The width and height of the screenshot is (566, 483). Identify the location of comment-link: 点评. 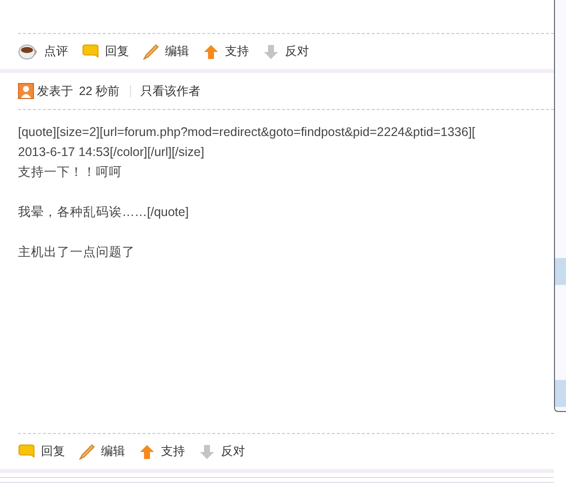
(45, 51).